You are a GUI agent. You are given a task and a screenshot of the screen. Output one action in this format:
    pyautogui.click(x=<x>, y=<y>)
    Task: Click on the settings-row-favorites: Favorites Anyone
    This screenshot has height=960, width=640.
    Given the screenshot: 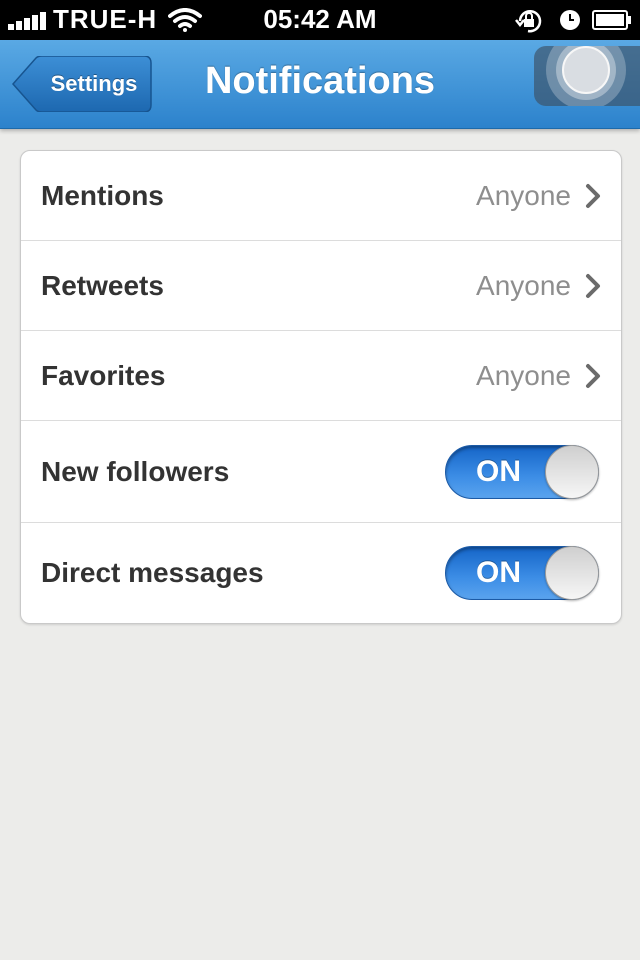 What is the action you would take?
    pyautogui.click(x=321, y=376)
    